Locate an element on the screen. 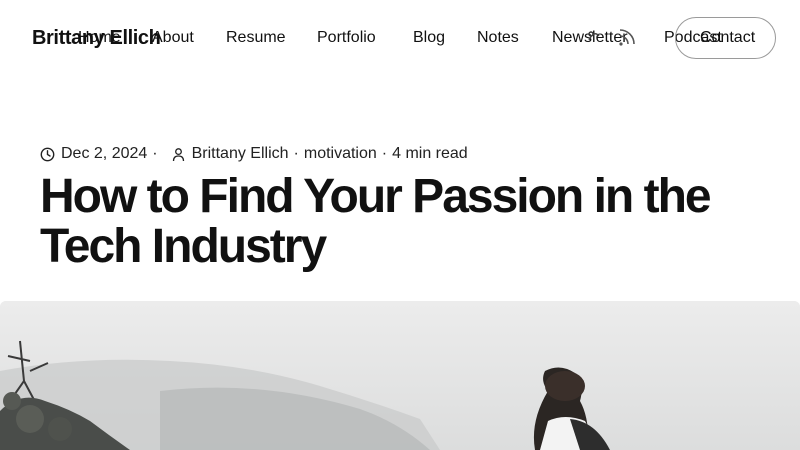  nav-link-home: Home is located at coordinates (99, 38).